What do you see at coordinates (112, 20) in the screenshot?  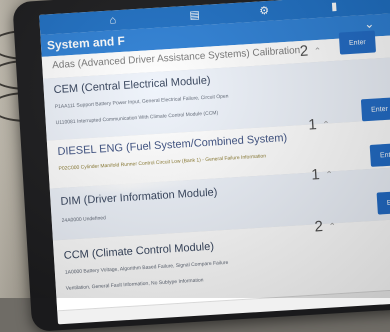 I see `home-icon: ⌂` at bounding box center [112, 20].